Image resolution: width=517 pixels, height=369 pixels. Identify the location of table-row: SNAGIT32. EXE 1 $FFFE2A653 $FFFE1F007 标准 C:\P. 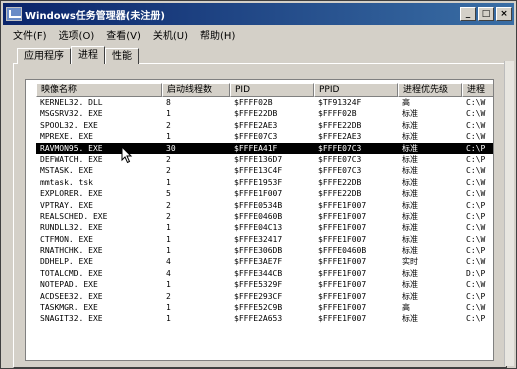
(264, 318).